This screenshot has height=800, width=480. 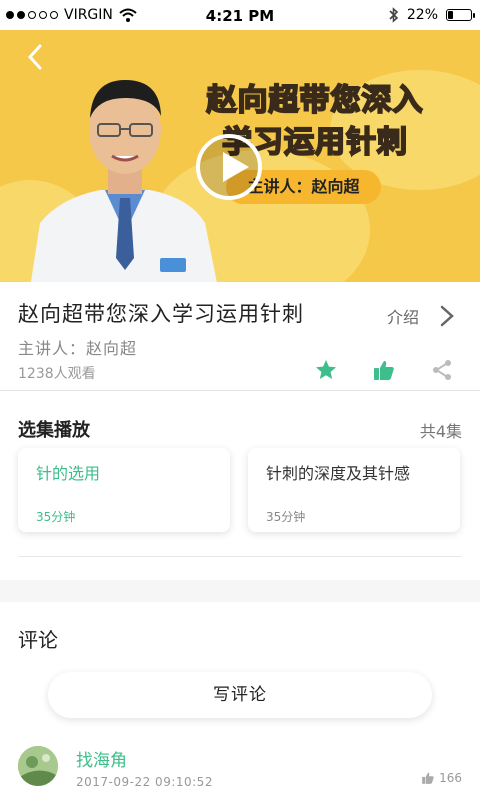 What do you see at coordinates (240, 591) in the screenshot?
I see `section-separator` at bounding box center [240, 591].